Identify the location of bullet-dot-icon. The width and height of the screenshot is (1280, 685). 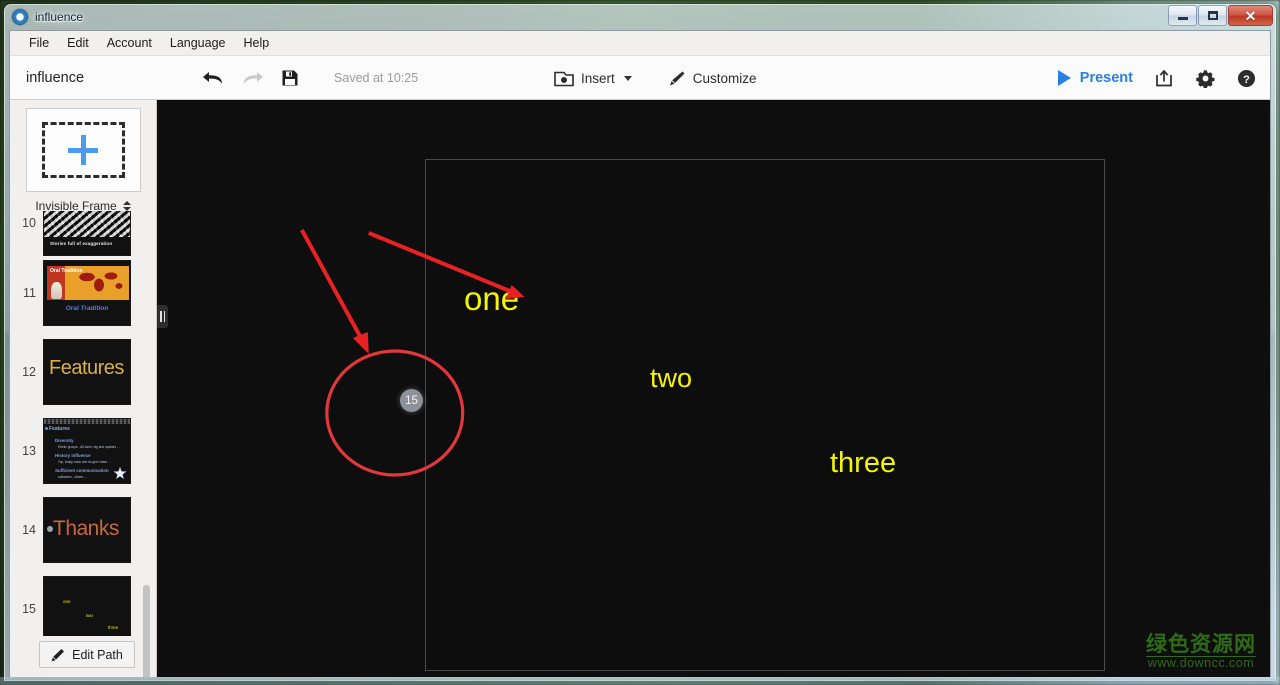
(46, 428).